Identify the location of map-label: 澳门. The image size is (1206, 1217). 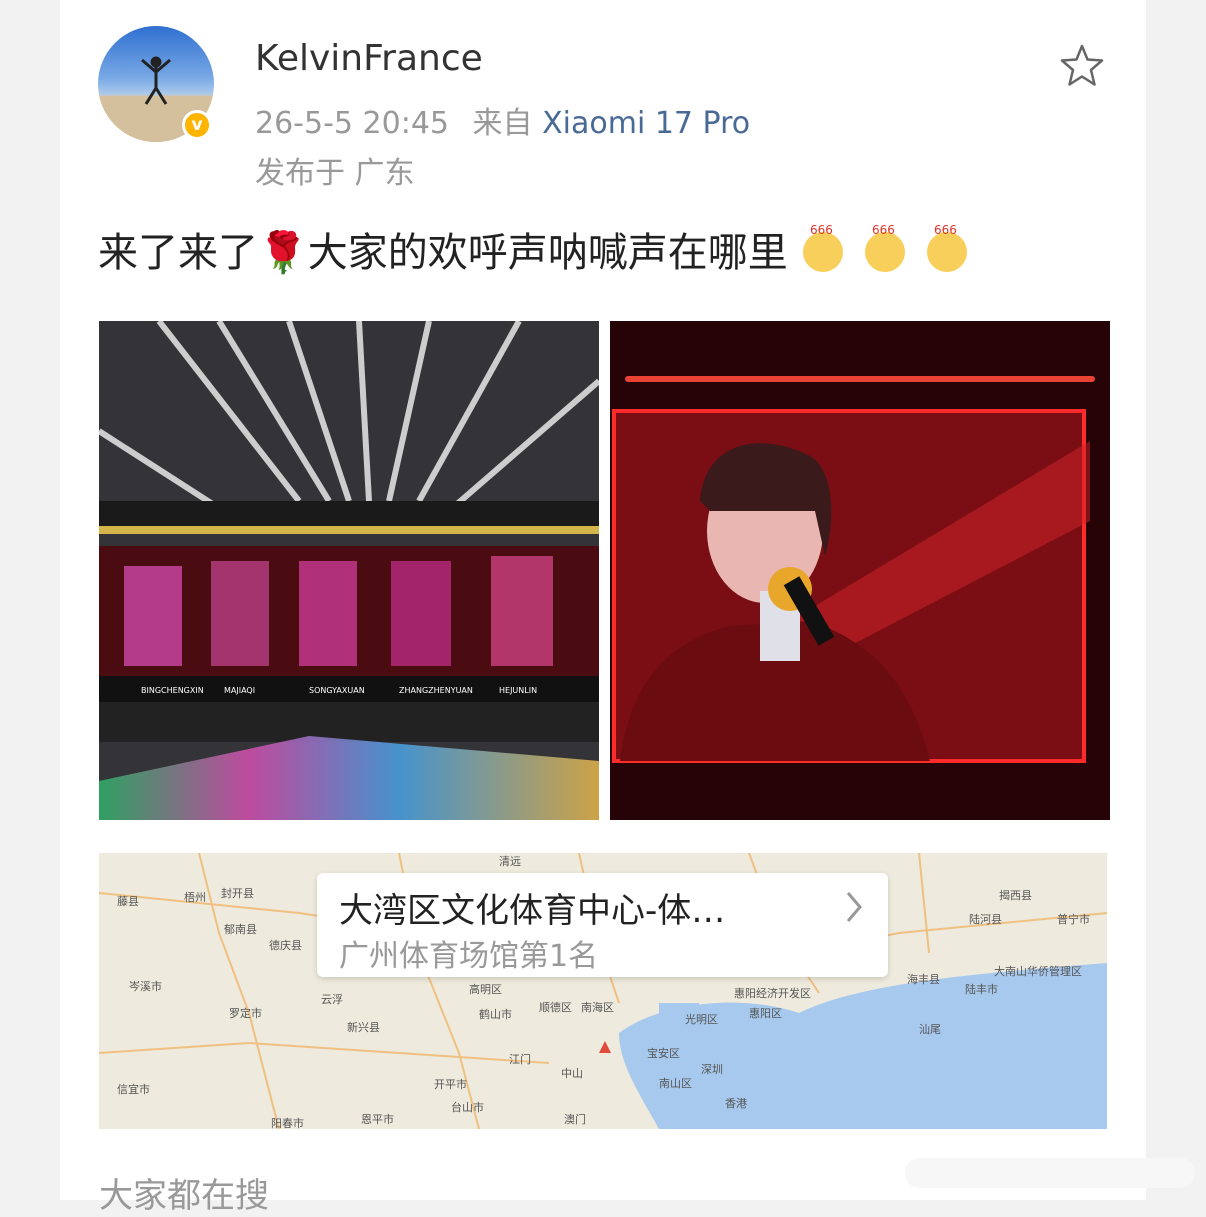
(575, 1119).